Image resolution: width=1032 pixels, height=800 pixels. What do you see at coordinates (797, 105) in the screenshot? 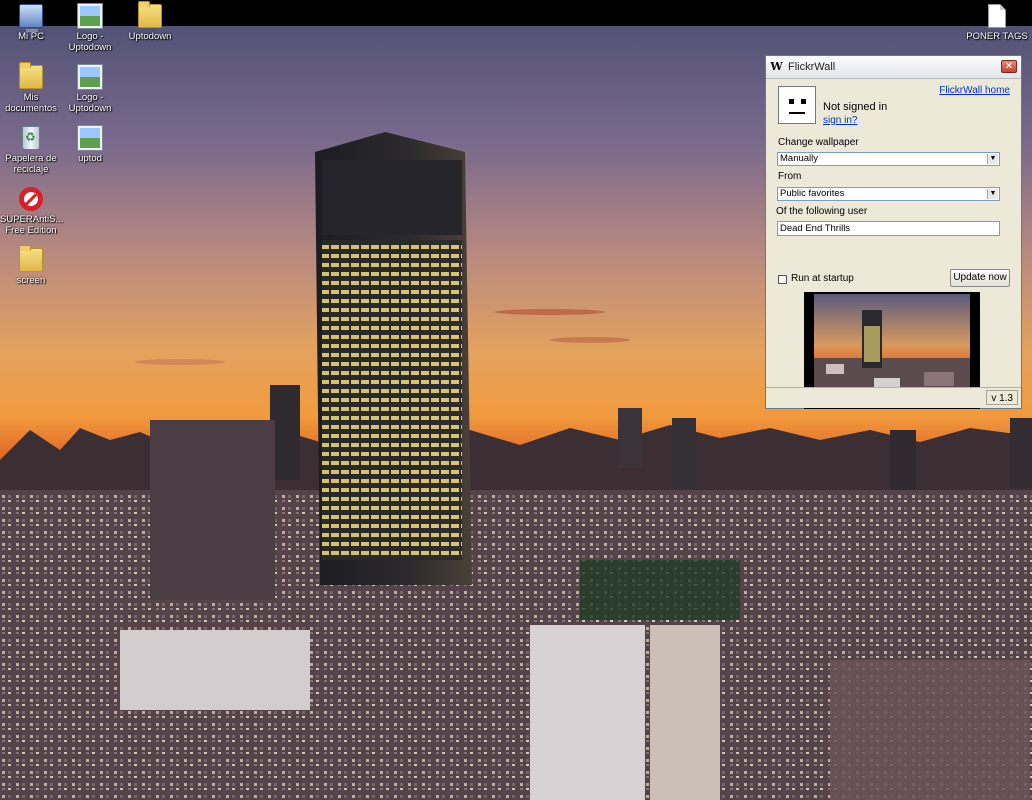
I see `avatar` at bounding box center [797, 105].